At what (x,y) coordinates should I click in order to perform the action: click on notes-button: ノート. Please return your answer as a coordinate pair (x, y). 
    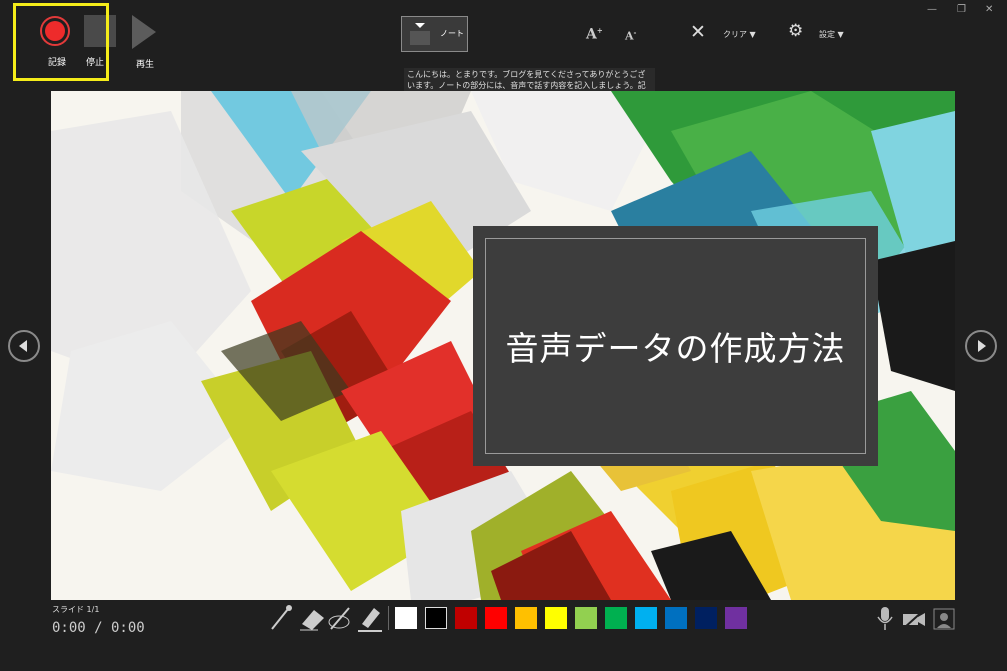
    Looking at the image, I should click on (434, 34).